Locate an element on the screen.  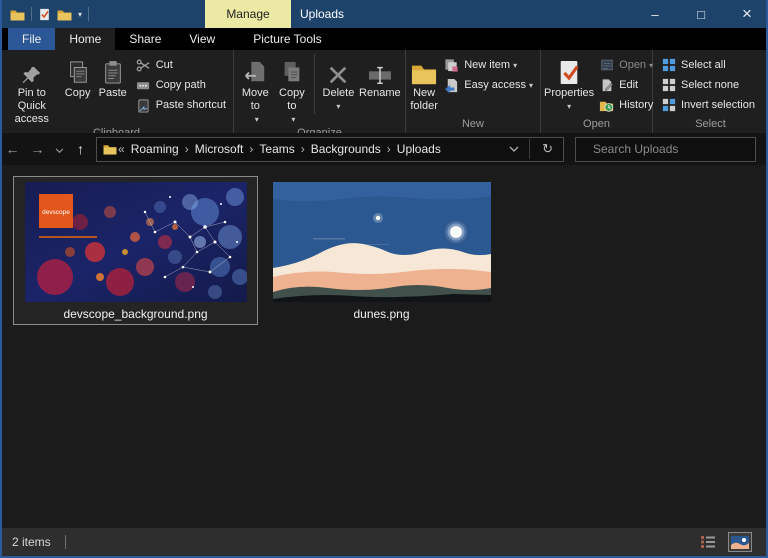
qat-new-folder-icon is located at coordinates (64, 14).